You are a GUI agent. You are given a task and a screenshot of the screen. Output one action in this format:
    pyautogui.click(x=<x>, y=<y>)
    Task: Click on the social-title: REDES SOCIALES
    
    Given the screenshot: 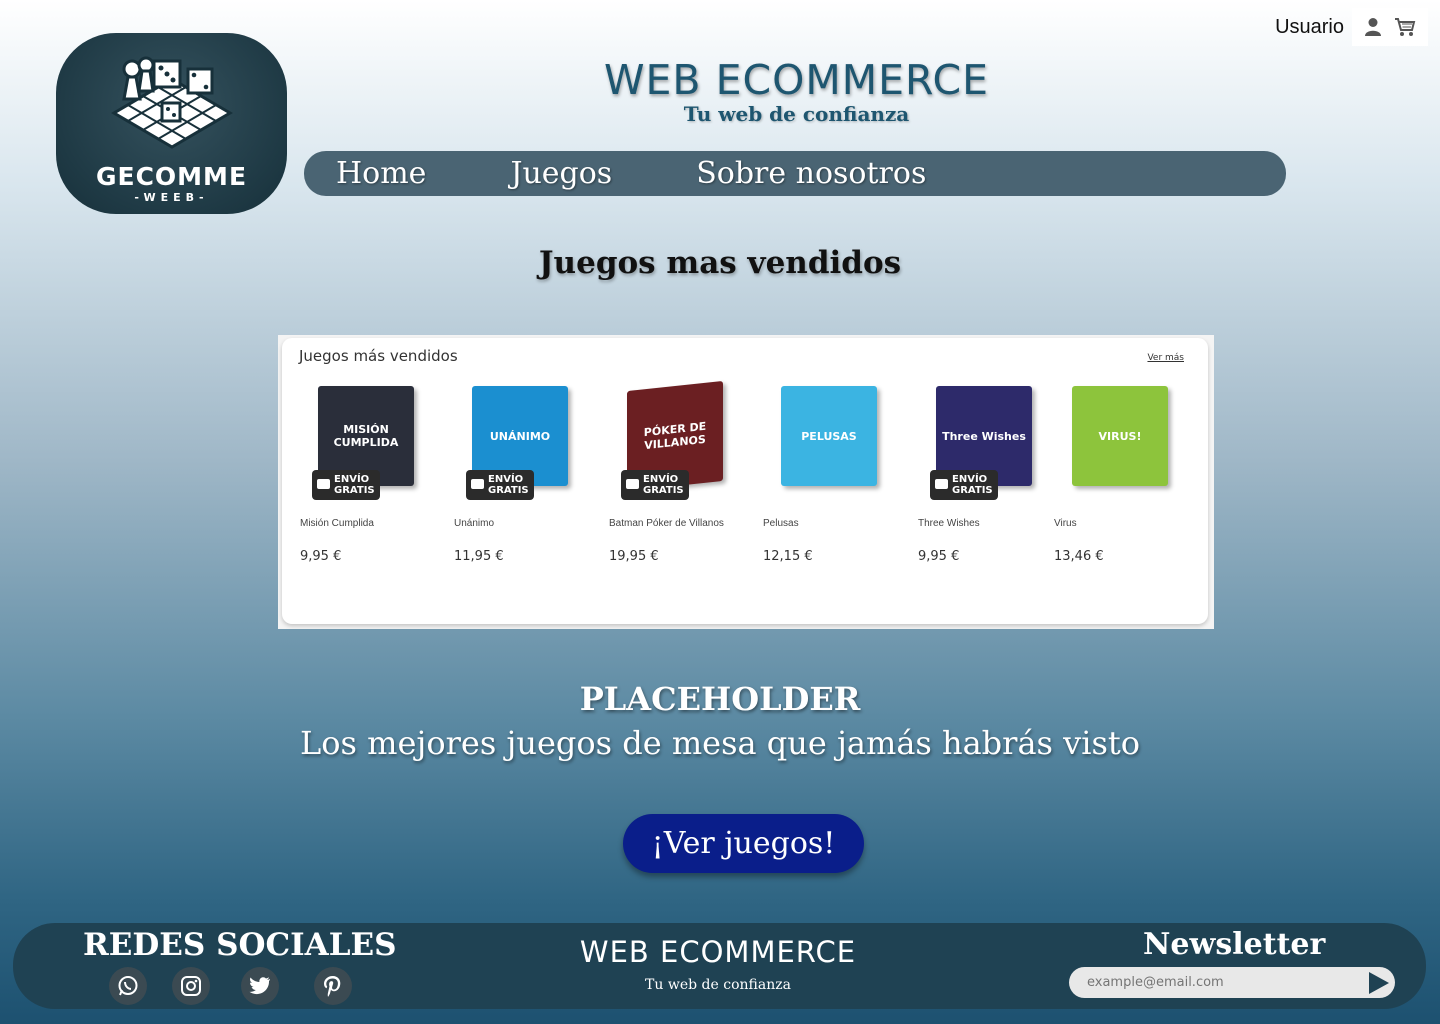 What is the action you would take?
    pyautogui.click(x=240, y=945)
    